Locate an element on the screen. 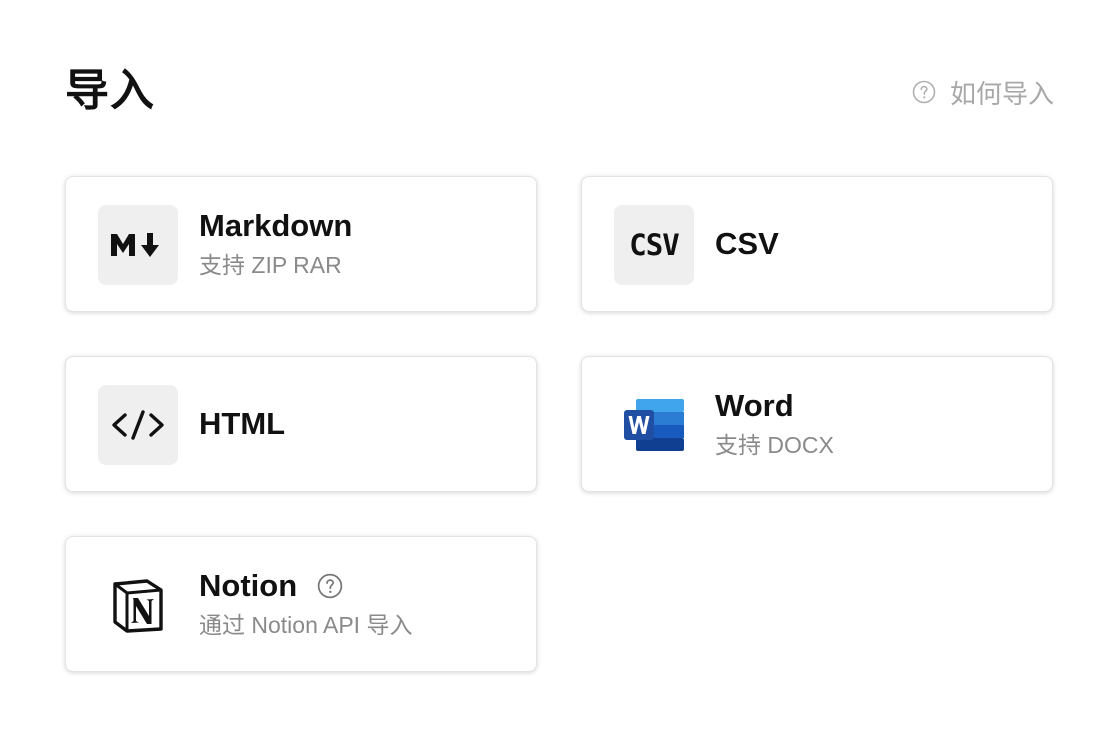 The image size is (1116, 732). html-title: HTML is located at coordinates (242, 423).